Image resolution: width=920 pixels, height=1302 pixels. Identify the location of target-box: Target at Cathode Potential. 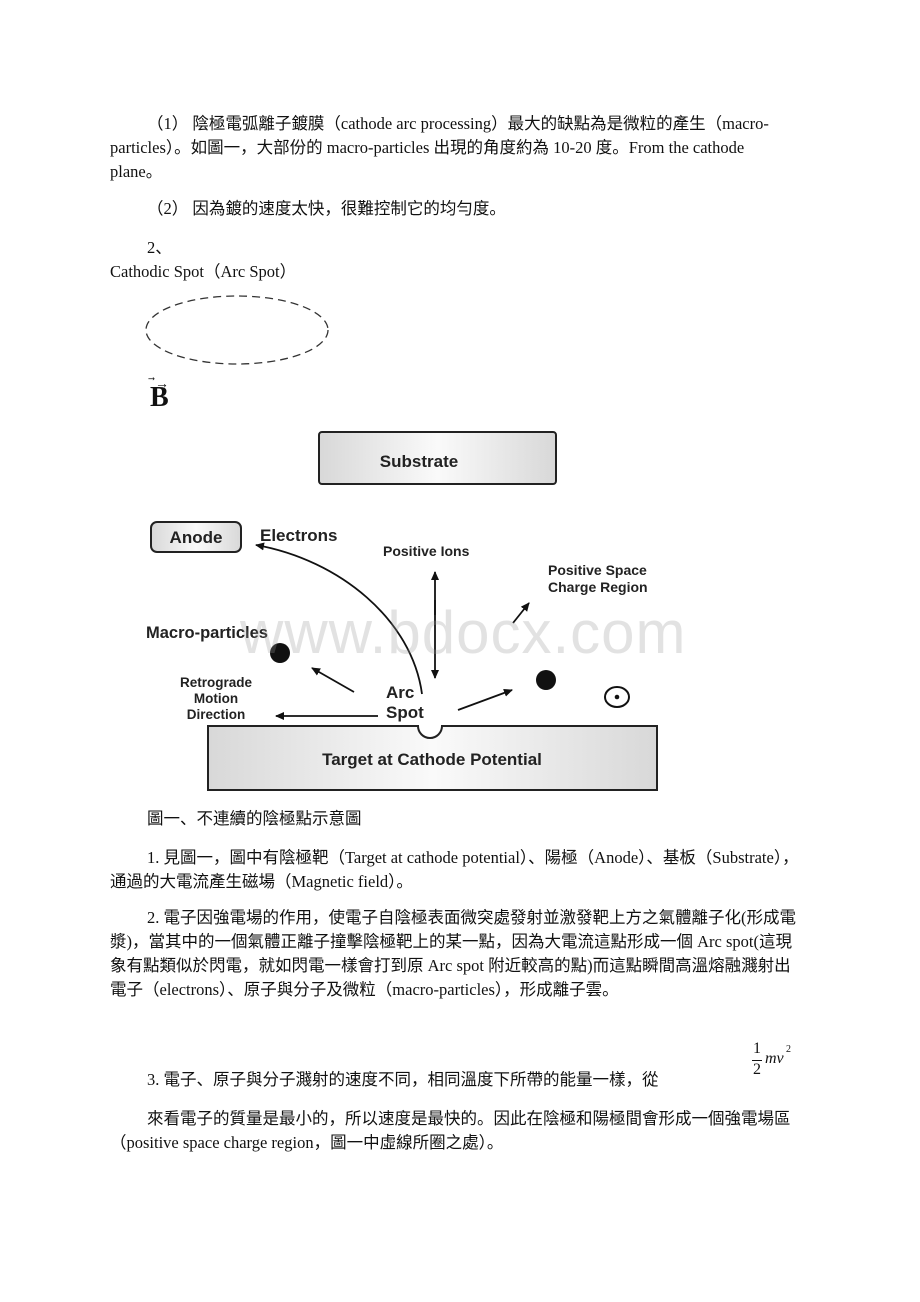
(432, 758).